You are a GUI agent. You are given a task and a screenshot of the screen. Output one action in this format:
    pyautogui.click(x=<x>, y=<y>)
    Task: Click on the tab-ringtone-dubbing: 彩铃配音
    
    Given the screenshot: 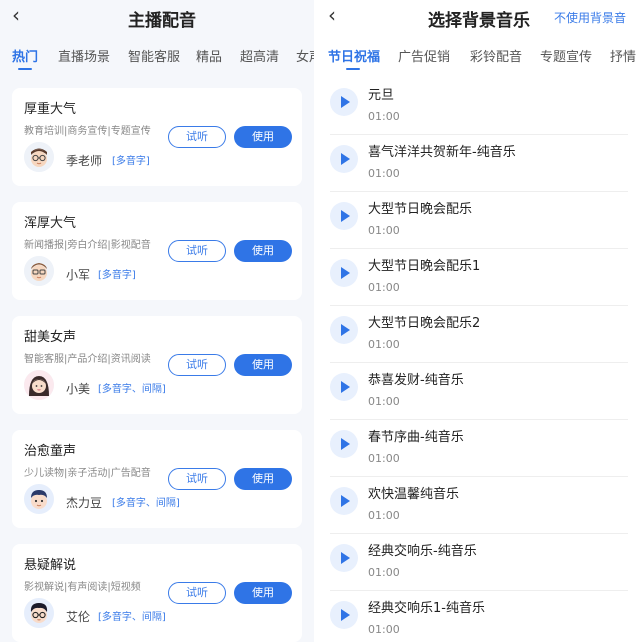 What is the action you would take?
    pyautogui.click(x=496, y=55)
    